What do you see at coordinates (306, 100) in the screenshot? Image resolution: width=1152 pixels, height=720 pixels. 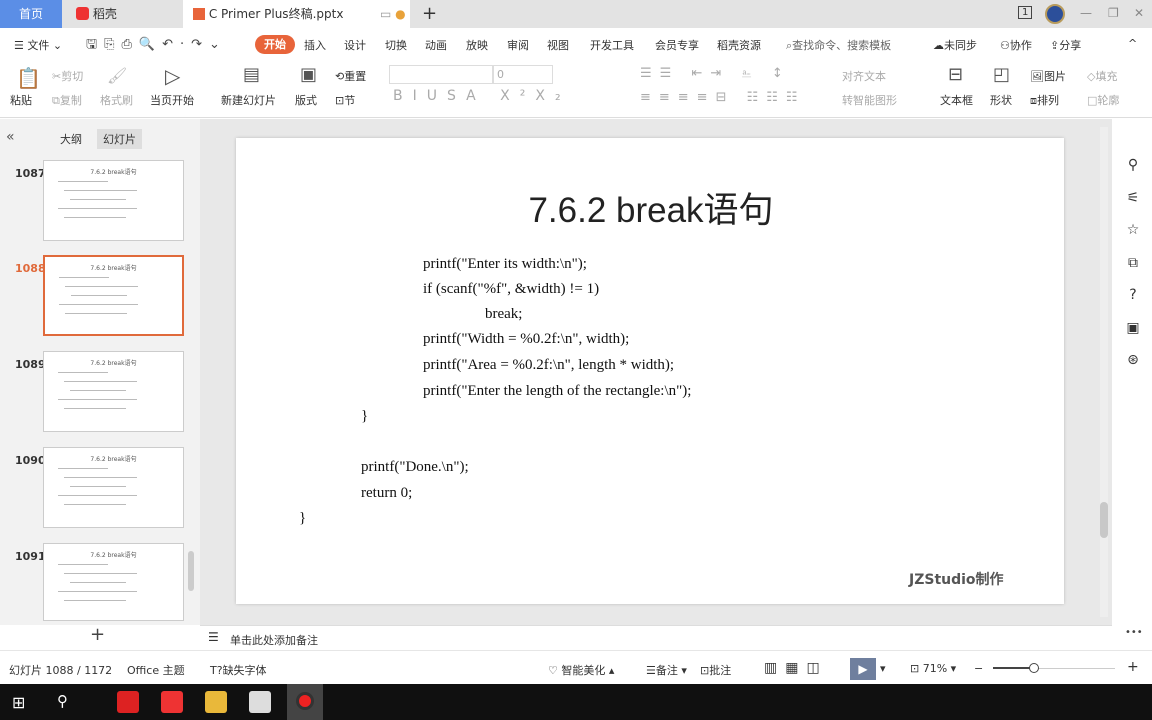 I see `layout-button: 版式` at bounding box center [306, 100].